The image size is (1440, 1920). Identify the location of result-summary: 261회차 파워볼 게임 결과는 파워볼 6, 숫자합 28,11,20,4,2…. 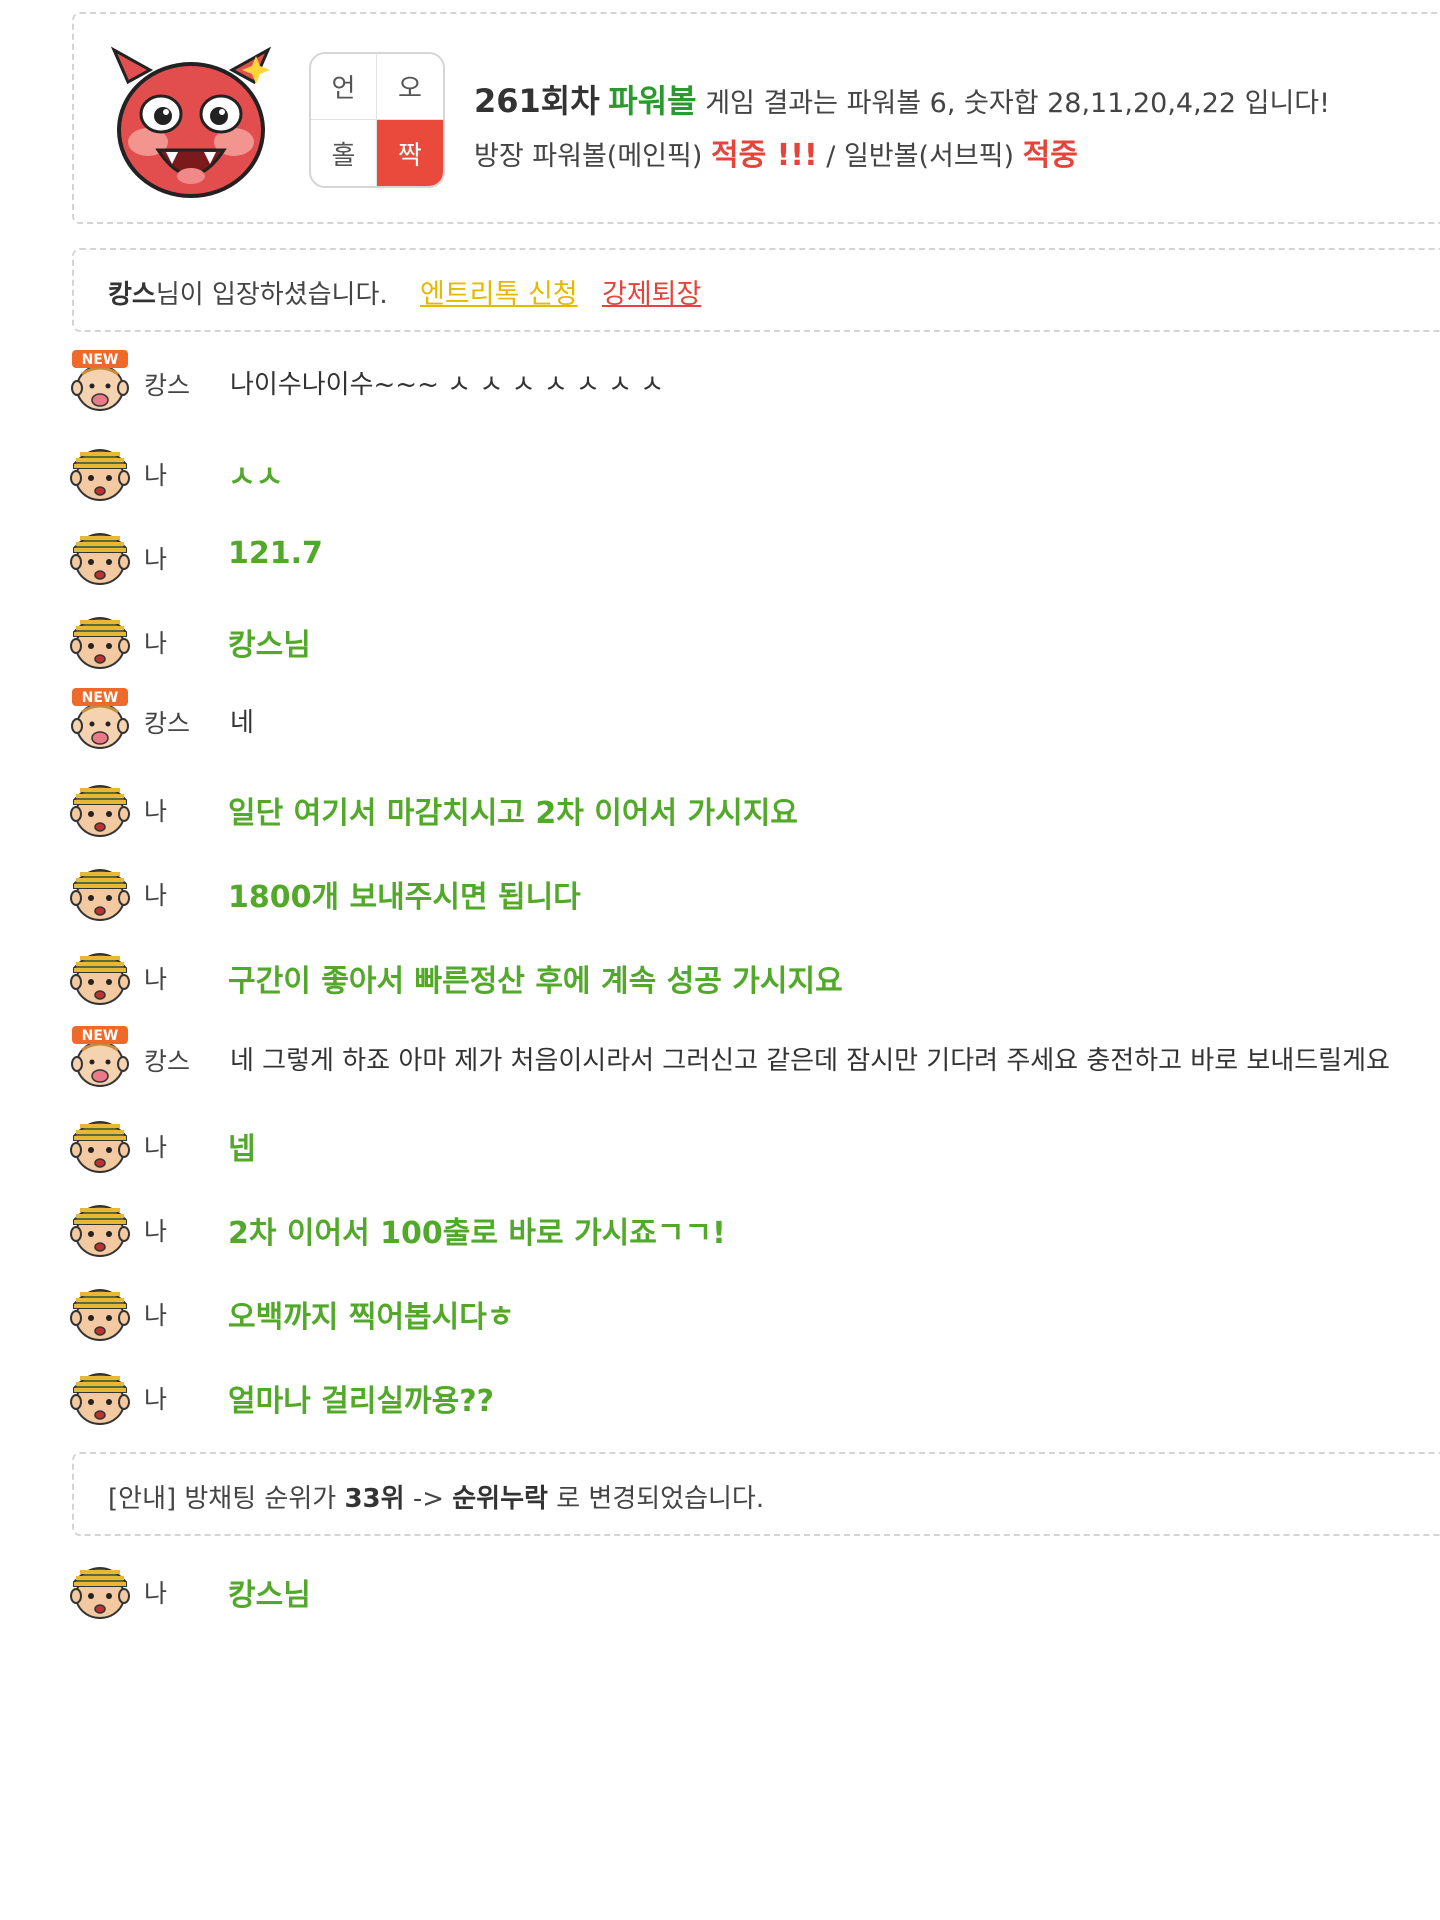
(902, 99).